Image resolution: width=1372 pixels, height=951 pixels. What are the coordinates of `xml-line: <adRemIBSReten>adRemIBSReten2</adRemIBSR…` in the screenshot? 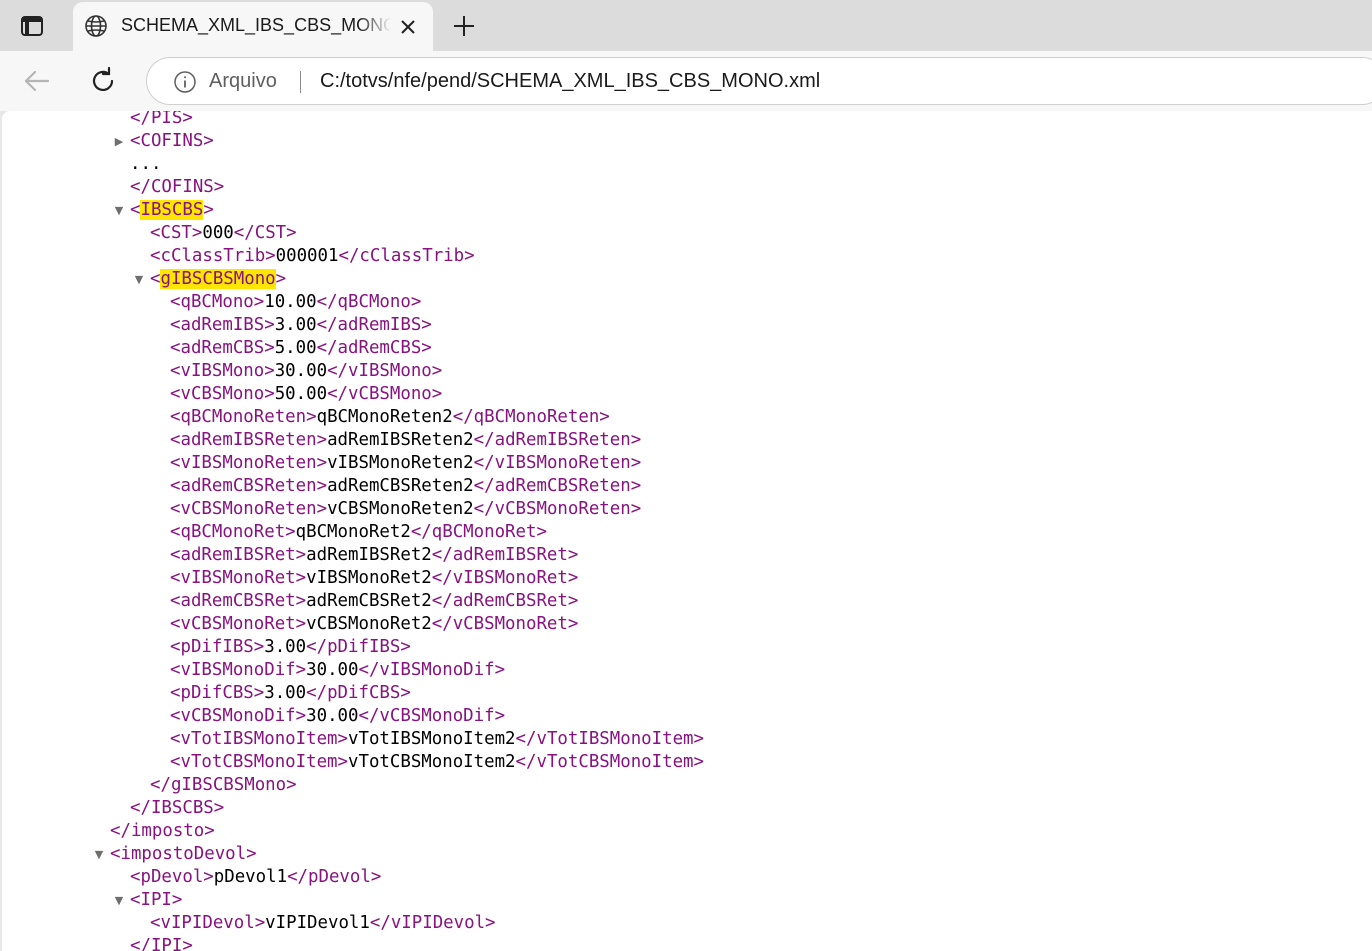 It's located at (405, 440).